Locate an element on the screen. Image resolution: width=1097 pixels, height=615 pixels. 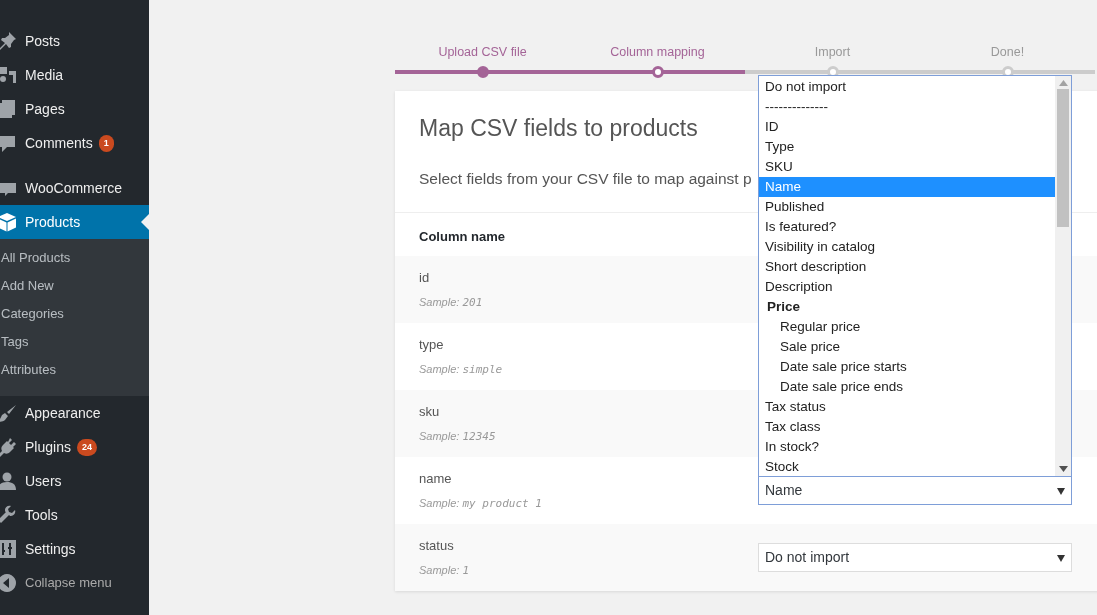
collapse-icon is located at coordinates (8, 583).